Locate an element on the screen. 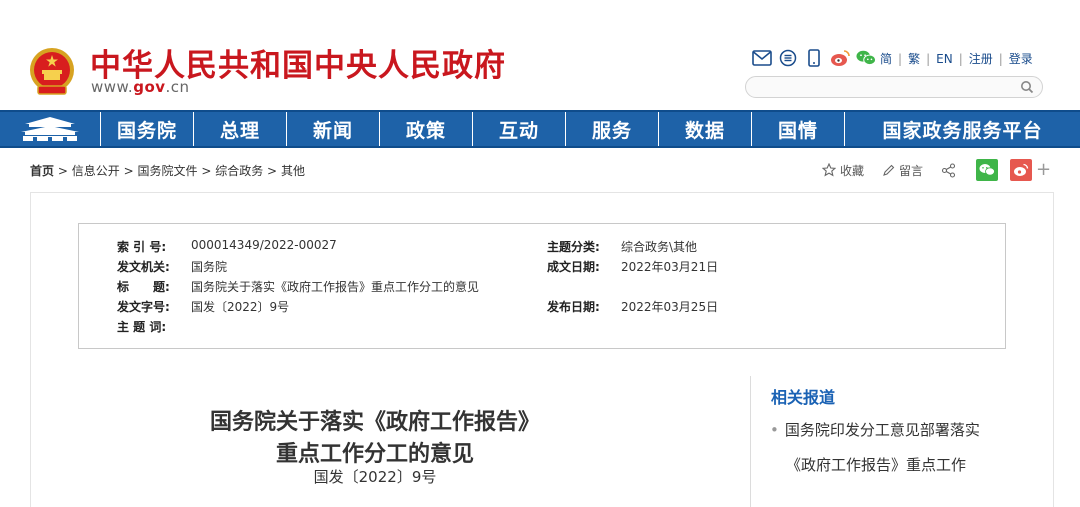 The width and height of the screenshot is (1080, 507). nav-item-premier: 总理 is located at coordinates (239, 129).